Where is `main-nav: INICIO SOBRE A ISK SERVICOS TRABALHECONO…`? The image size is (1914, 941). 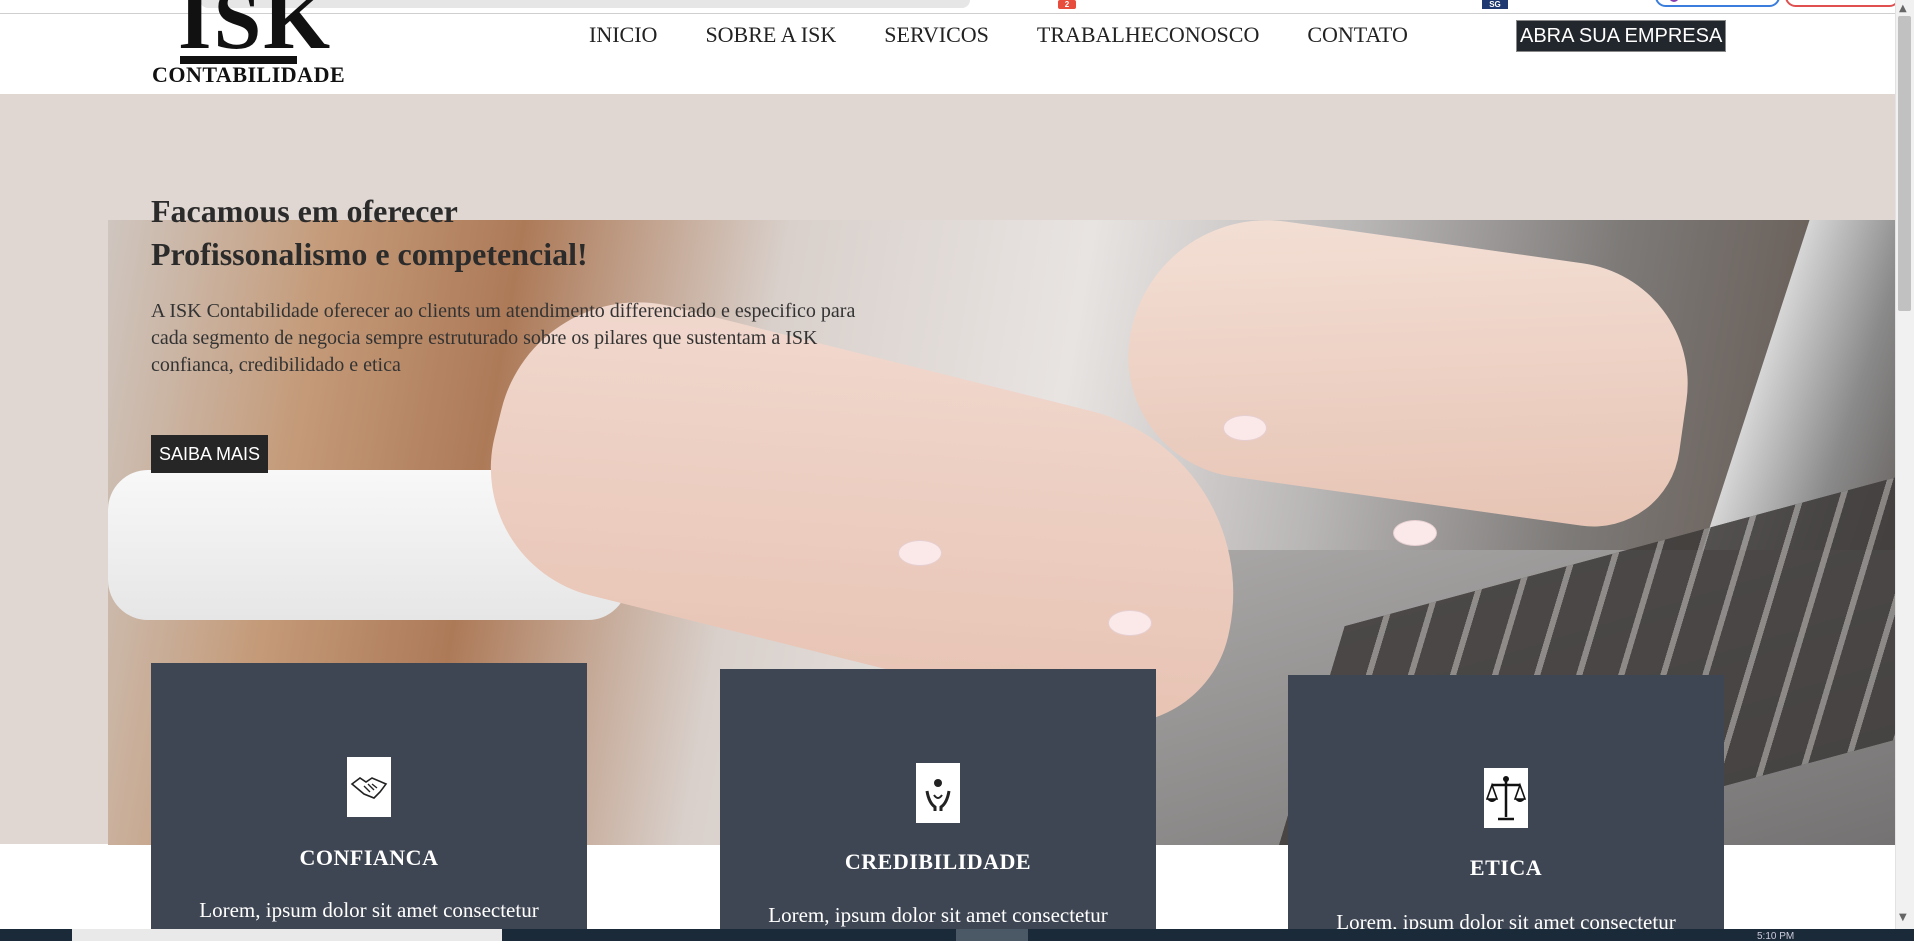
main-nav: INICIO SOBRE A ISK SERVICOS TRABALHECONO… is located at coordinates (1022, 35).